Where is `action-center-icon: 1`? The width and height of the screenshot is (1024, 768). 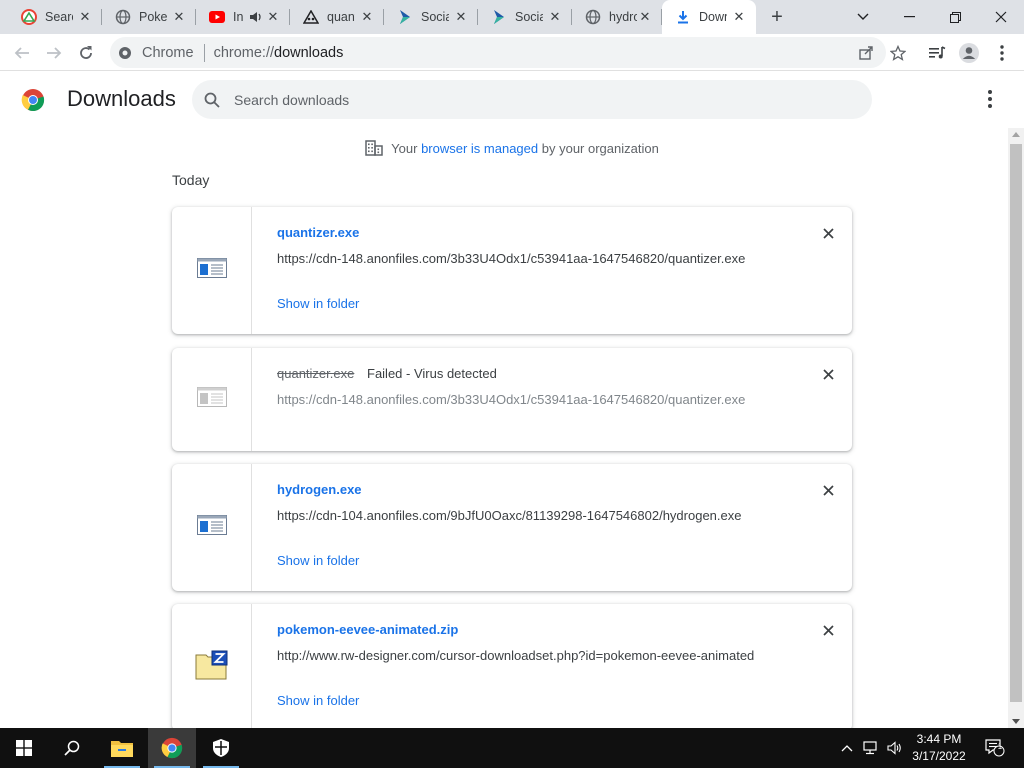 action-center-icon: 1 is located at coordinates (995, 748).